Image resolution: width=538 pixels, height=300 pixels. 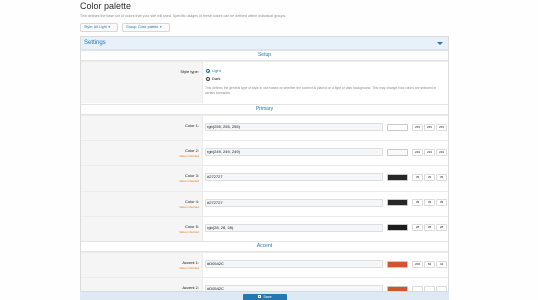 I want to click on form-footer: Save, so click(x=264, y=295).